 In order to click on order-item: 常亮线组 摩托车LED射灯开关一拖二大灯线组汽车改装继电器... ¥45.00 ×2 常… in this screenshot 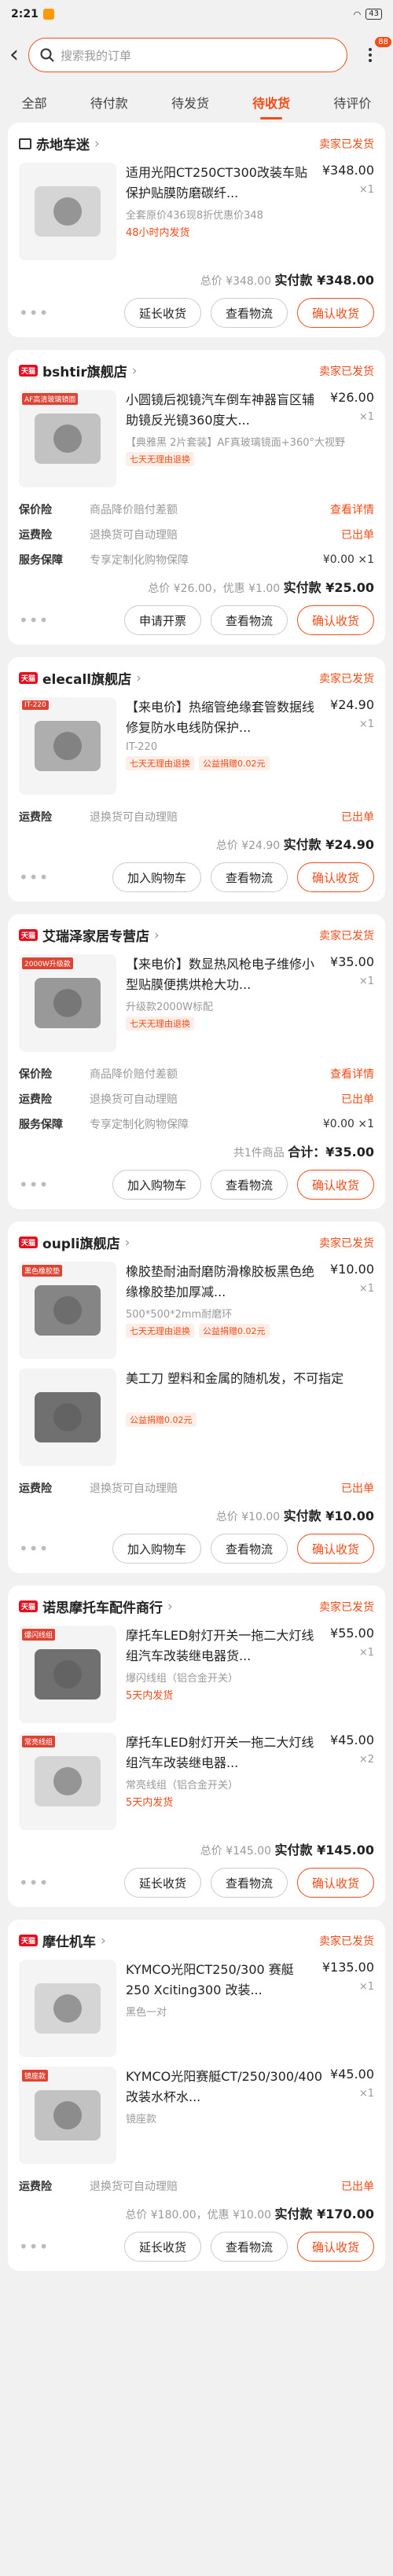, I will do `click(196, 1781)`.